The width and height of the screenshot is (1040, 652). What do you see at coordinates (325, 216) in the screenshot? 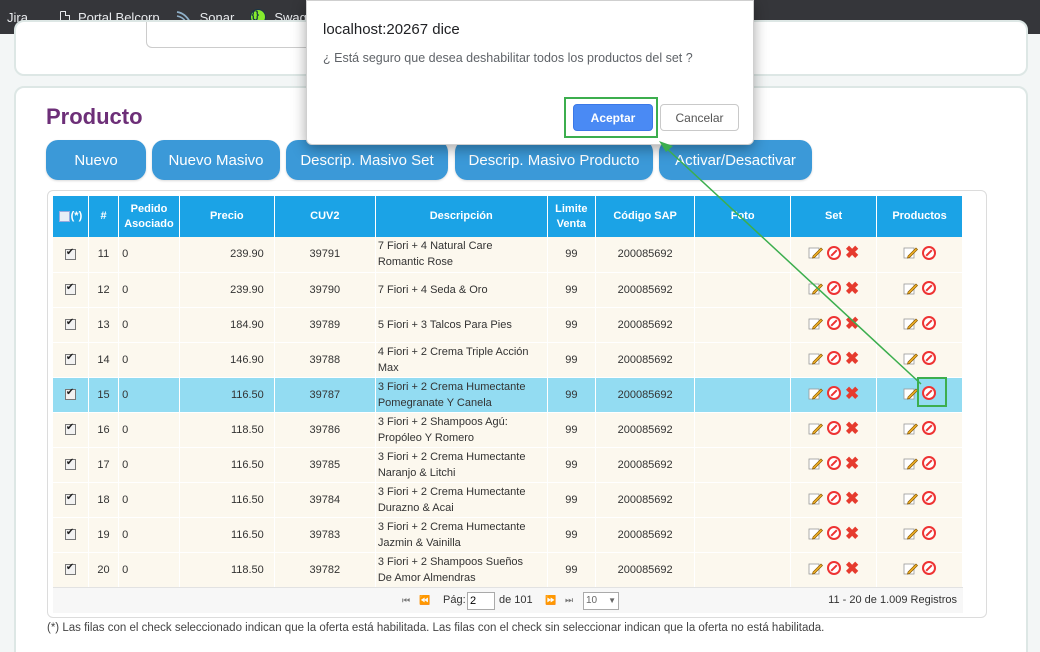
I see `header-cuv2: CUV2` at bounding box center [325, 216].